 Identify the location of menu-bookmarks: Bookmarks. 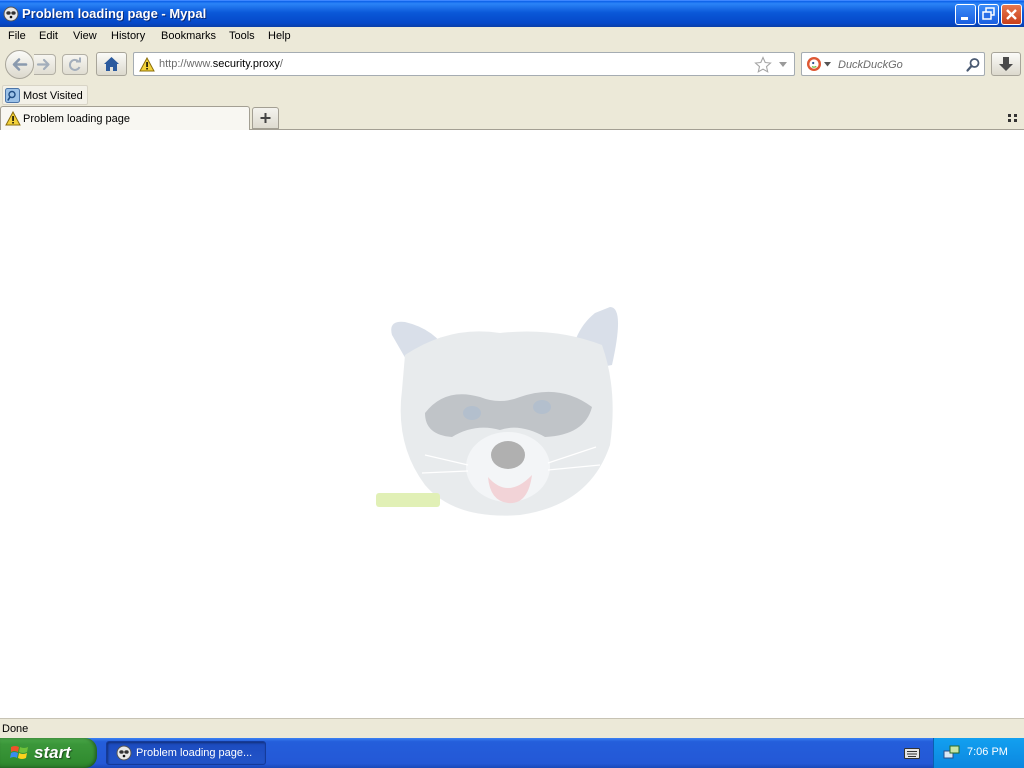
(188, 36).